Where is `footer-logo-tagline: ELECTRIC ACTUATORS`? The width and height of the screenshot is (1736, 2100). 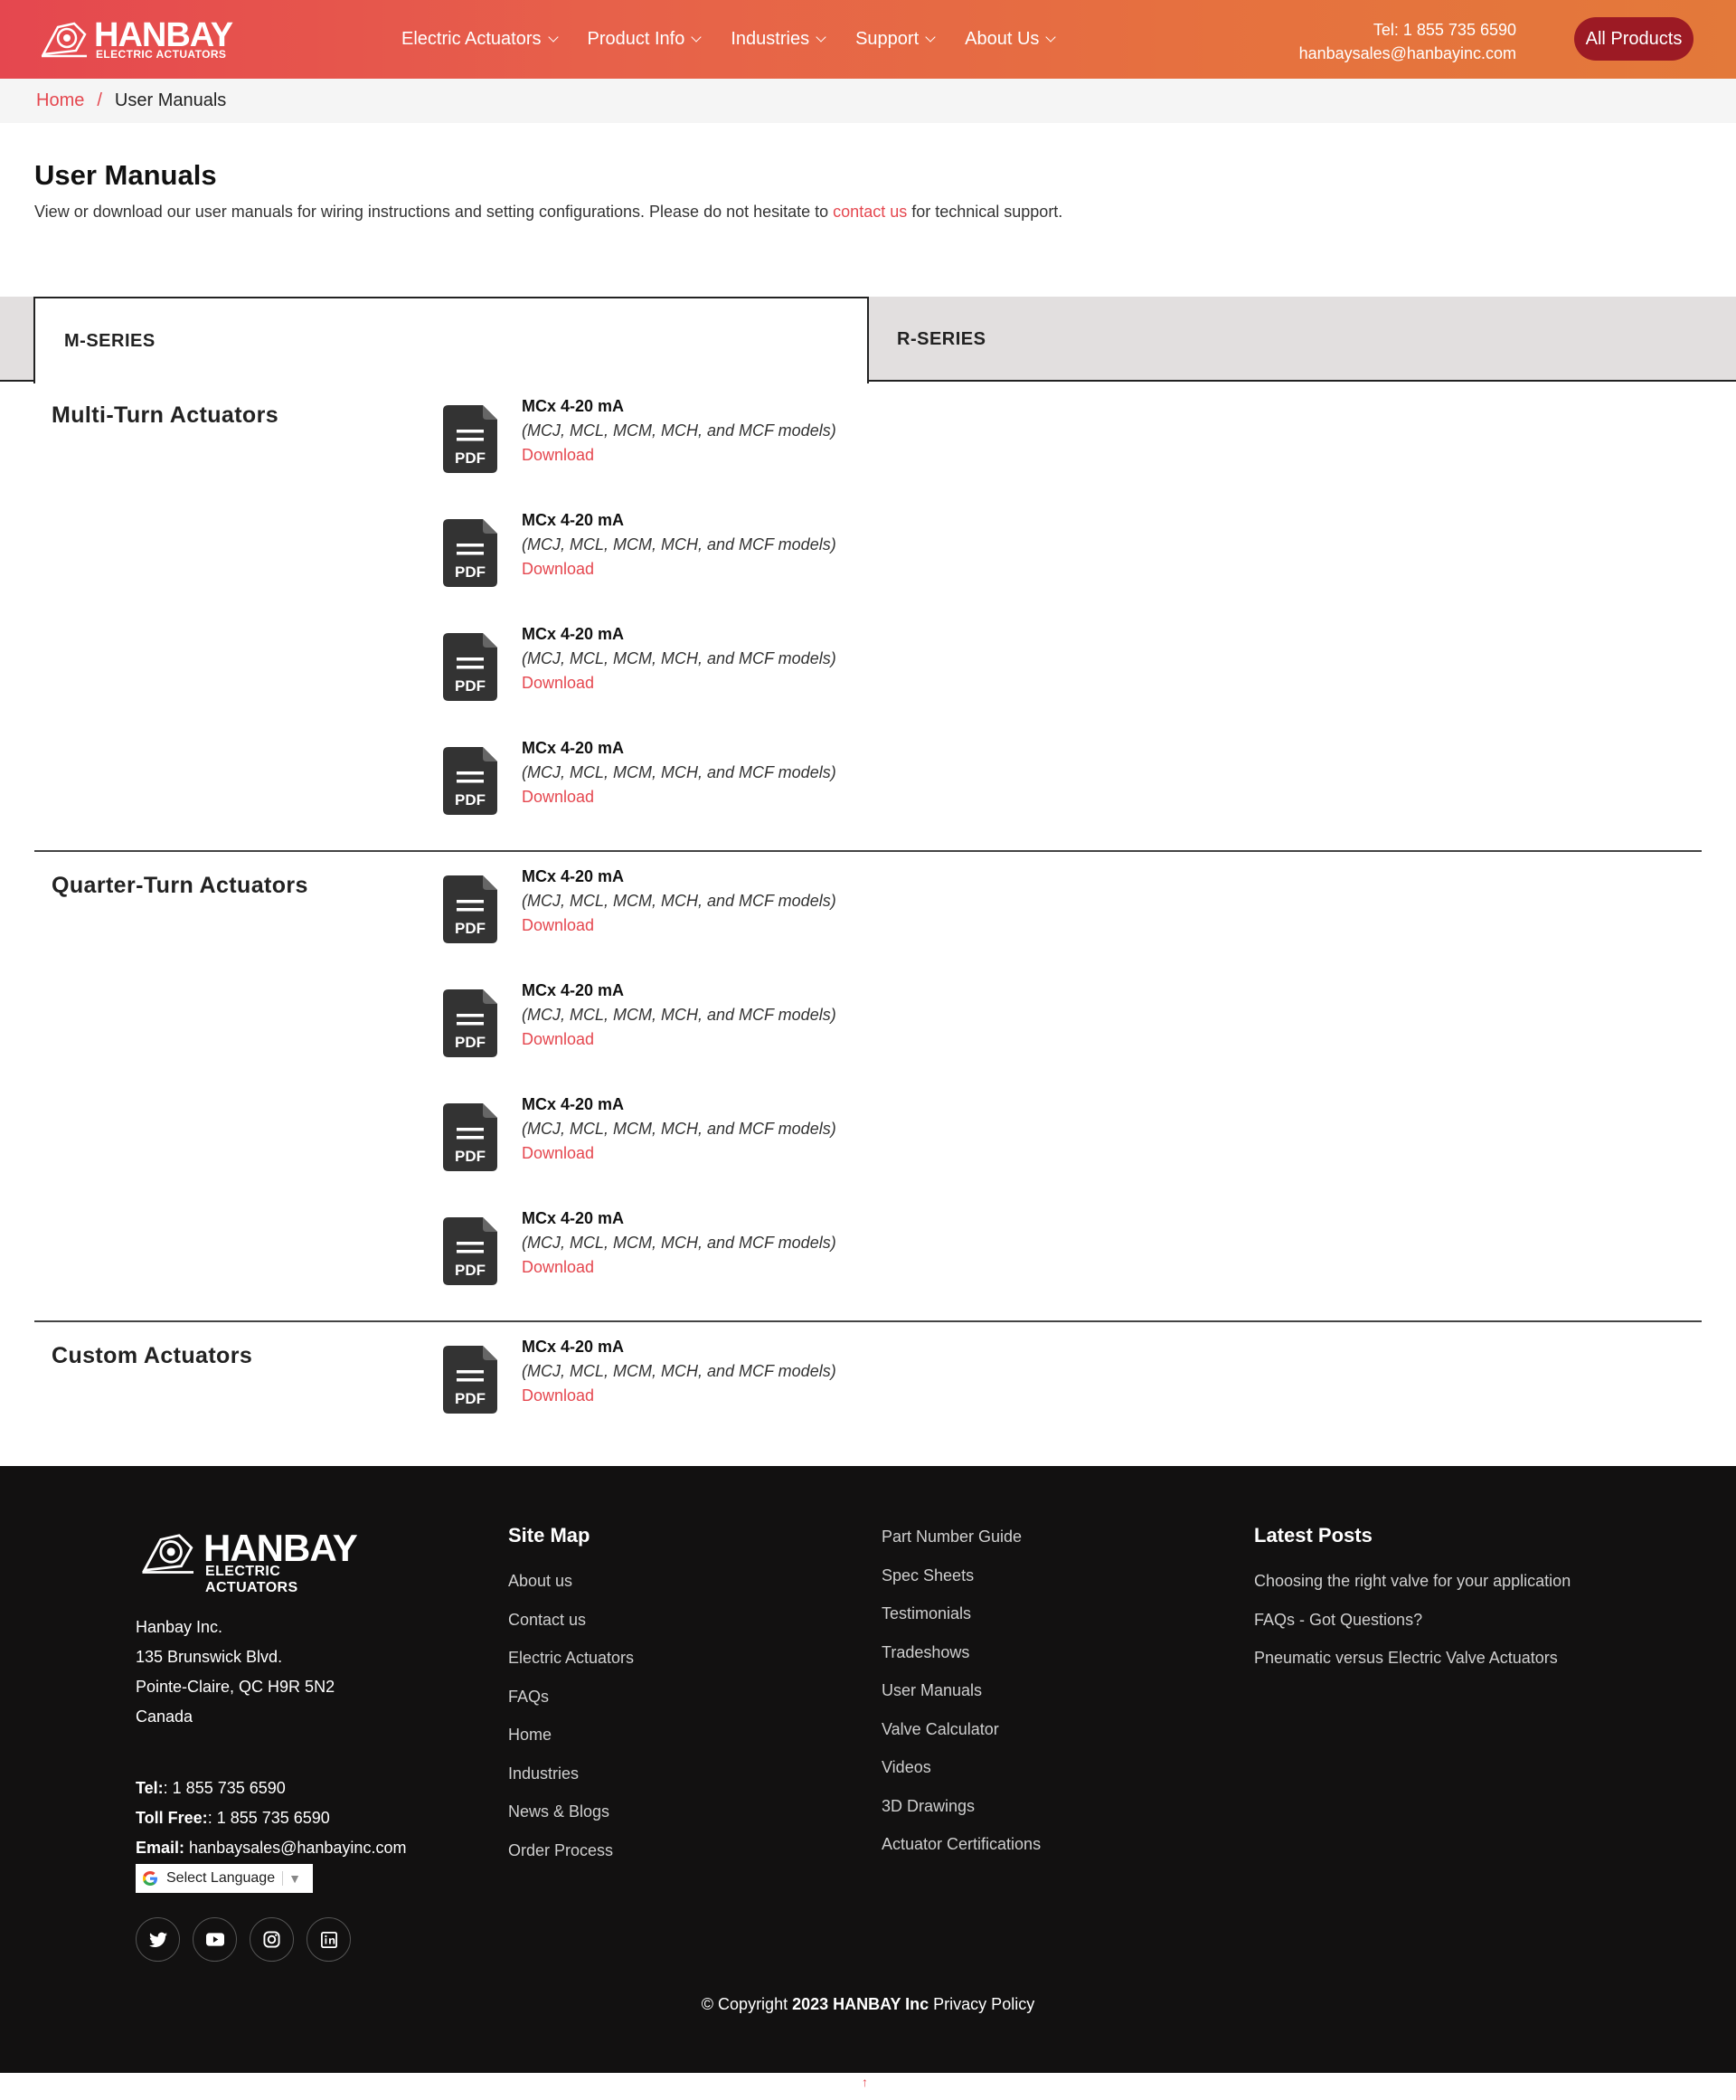 footer-logo-tagline: ELECTRIC ACTUATORS is located at coordinates (252, 1579).